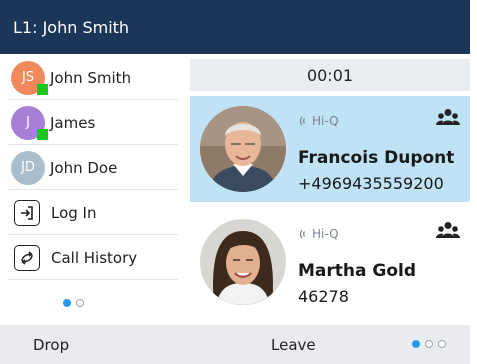  I want to click on call-timer-text: 00:01, so click(330, 75).